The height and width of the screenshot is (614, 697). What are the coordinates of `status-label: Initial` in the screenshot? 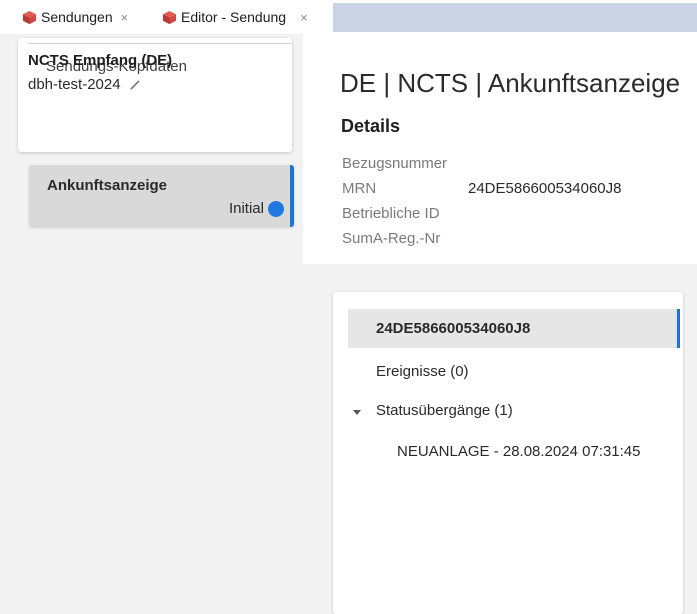 It's located at (246, 208).